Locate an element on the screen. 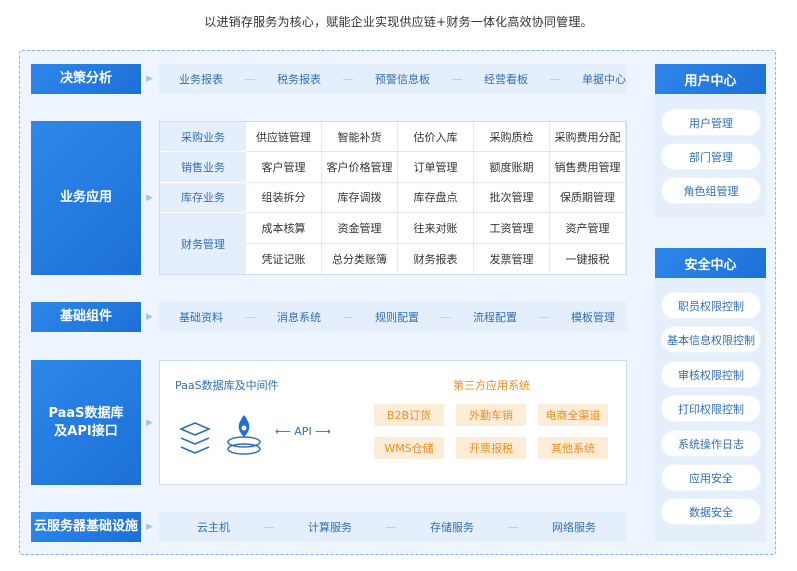 The width and height of the screenshot is (797, 571). api-connector: ⟵ API ⟶ is located at coordinates (303, 431).